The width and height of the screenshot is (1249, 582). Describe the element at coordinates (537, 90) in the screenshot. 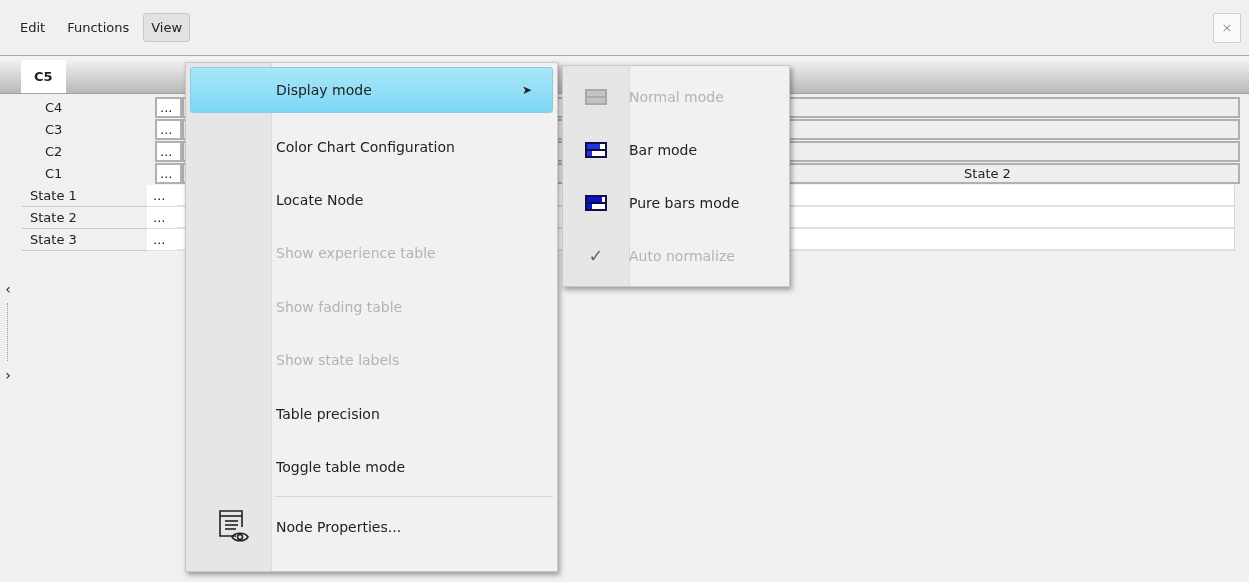

I see `submenu-arrow-icon: ➤` at that location.